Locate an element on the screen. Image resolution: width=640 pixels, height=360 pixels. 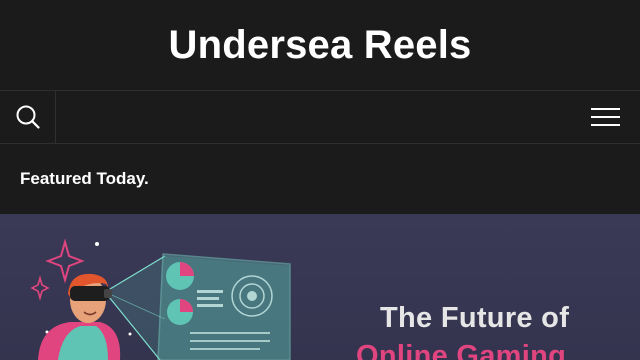
banner-headline-line-1: The Future of is located at coordinates (475, 318).